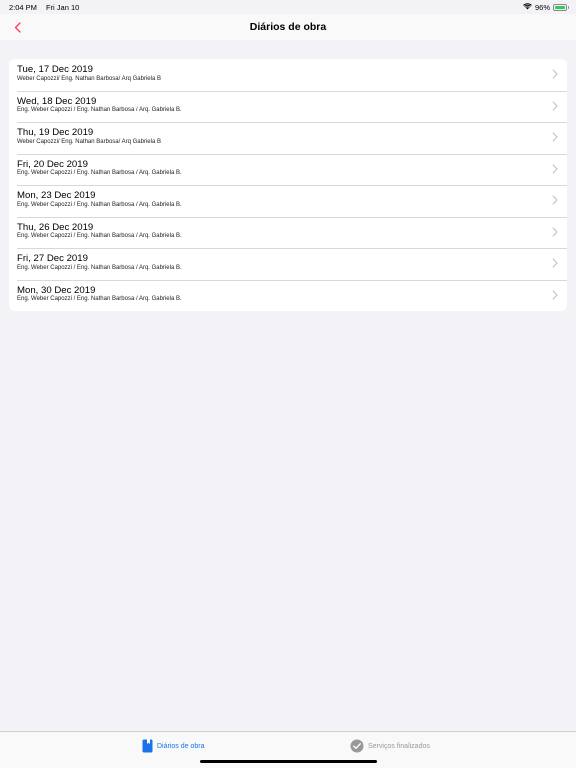 The image size is (576, 768). I want to click on entry-date: Thu, 26 Dec 2019, so click(55, 227).